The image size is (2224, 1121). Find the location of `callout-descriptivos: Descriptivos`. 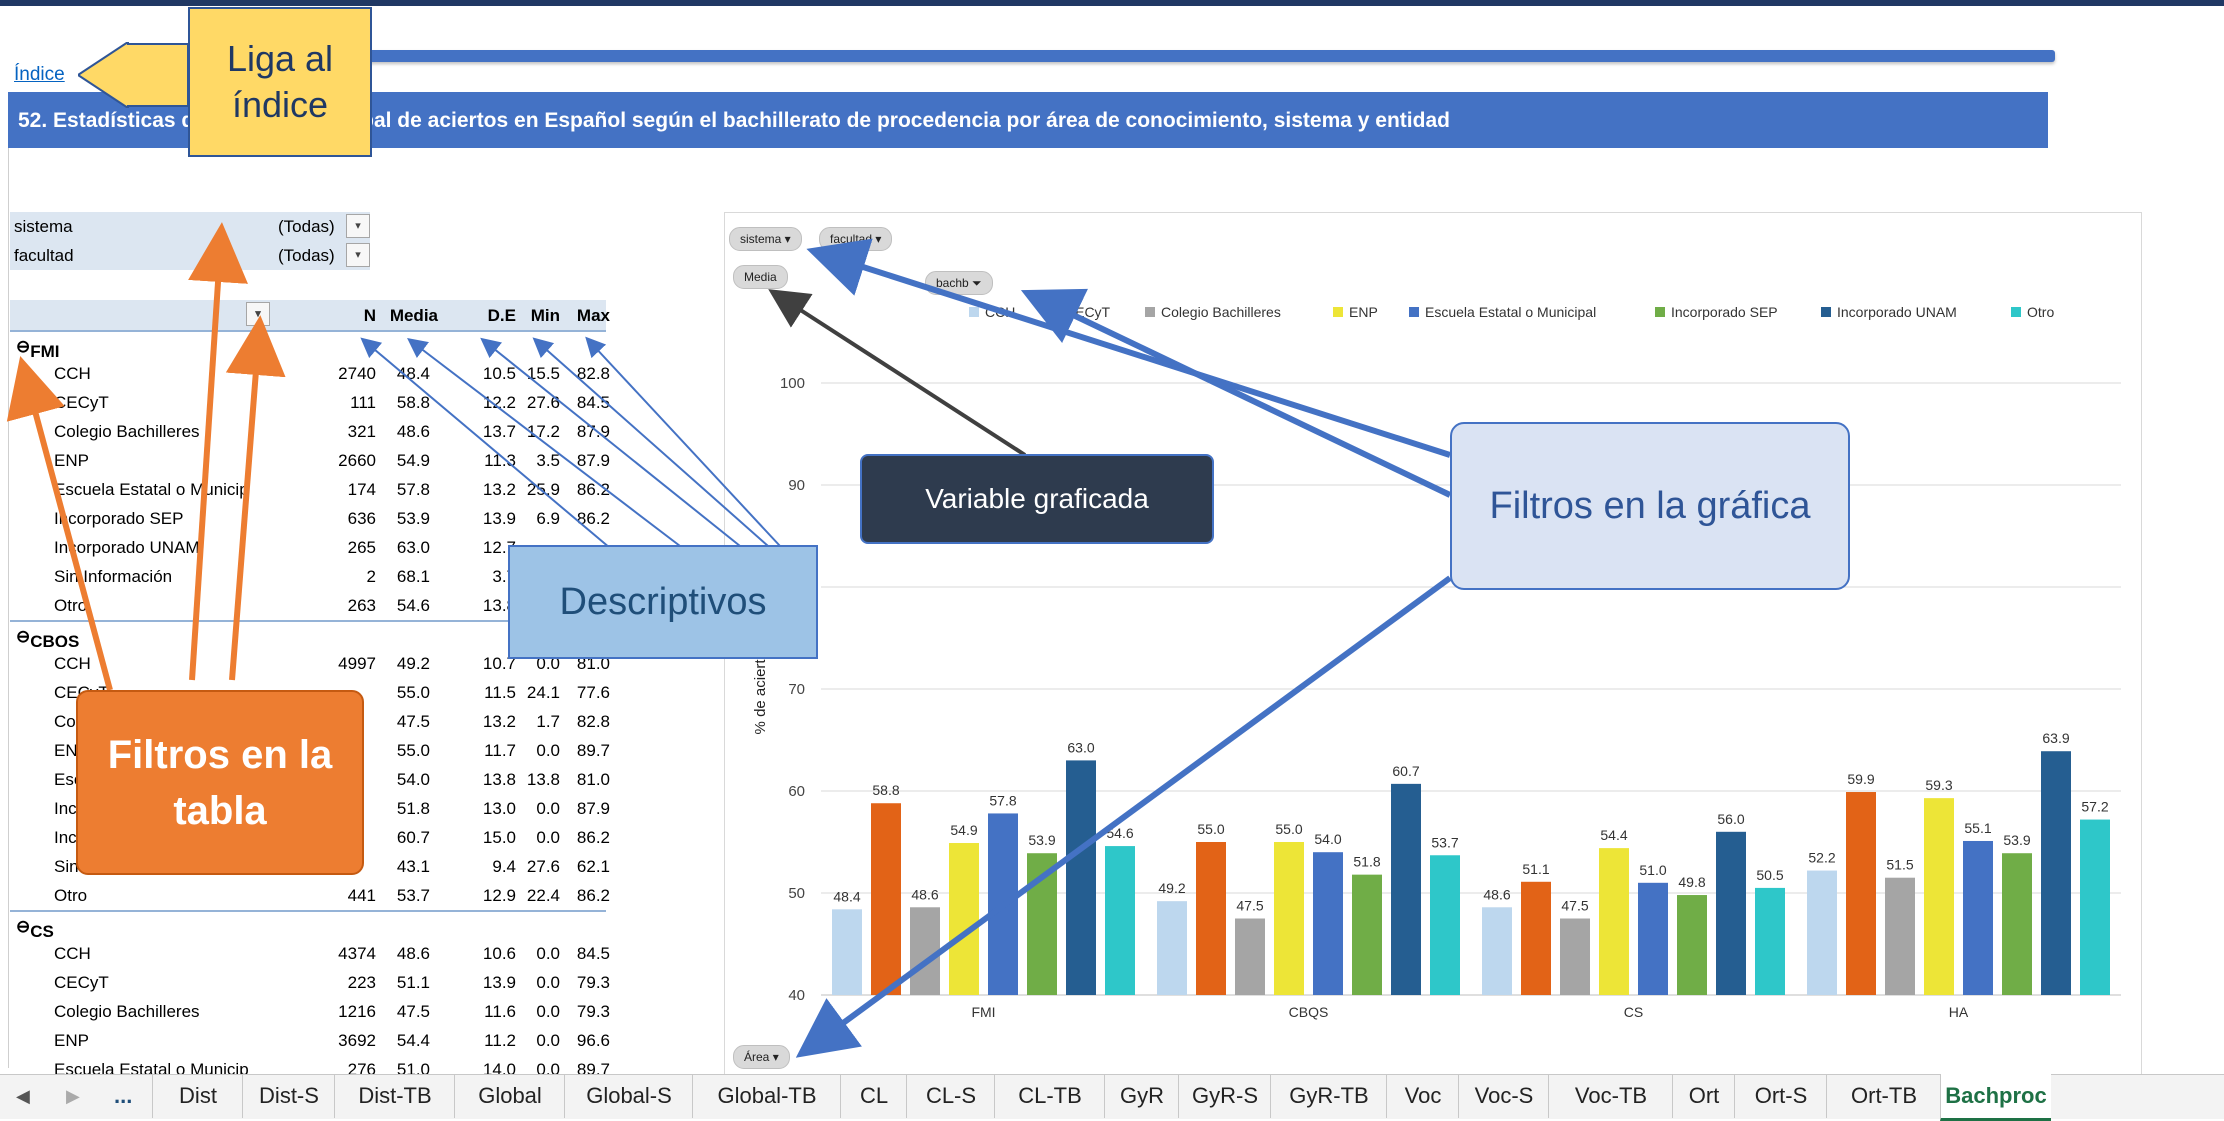

callout-descriptivos: Descriptivos is located at coordinates (663, 602).